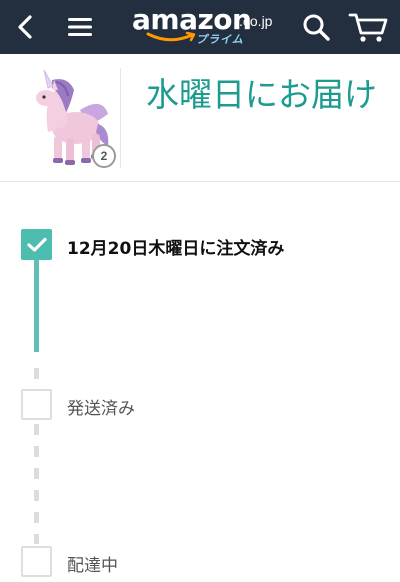 The height and width of the screenshot is (582, 400). What do you see at coordinates (176, 249) in the screenshot?
I see `step-ordered-label: 12月20日木曜日に注文済み` at bounding box center [176, 249].